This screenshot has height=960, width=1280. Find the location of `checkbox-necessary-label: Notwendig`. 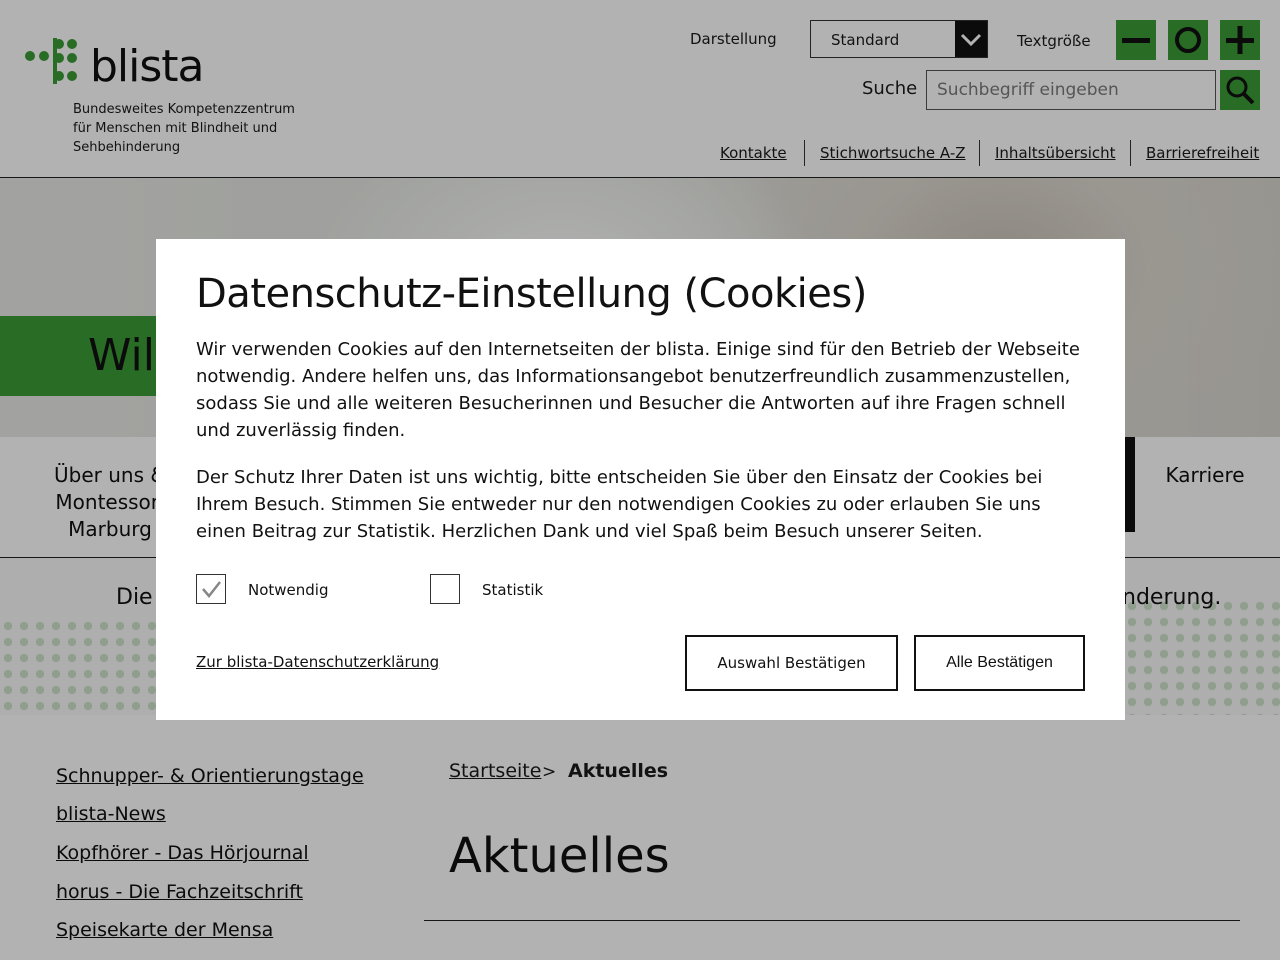

checkbox-necessary-label: Notwendig is located at coordinates (288, 590).